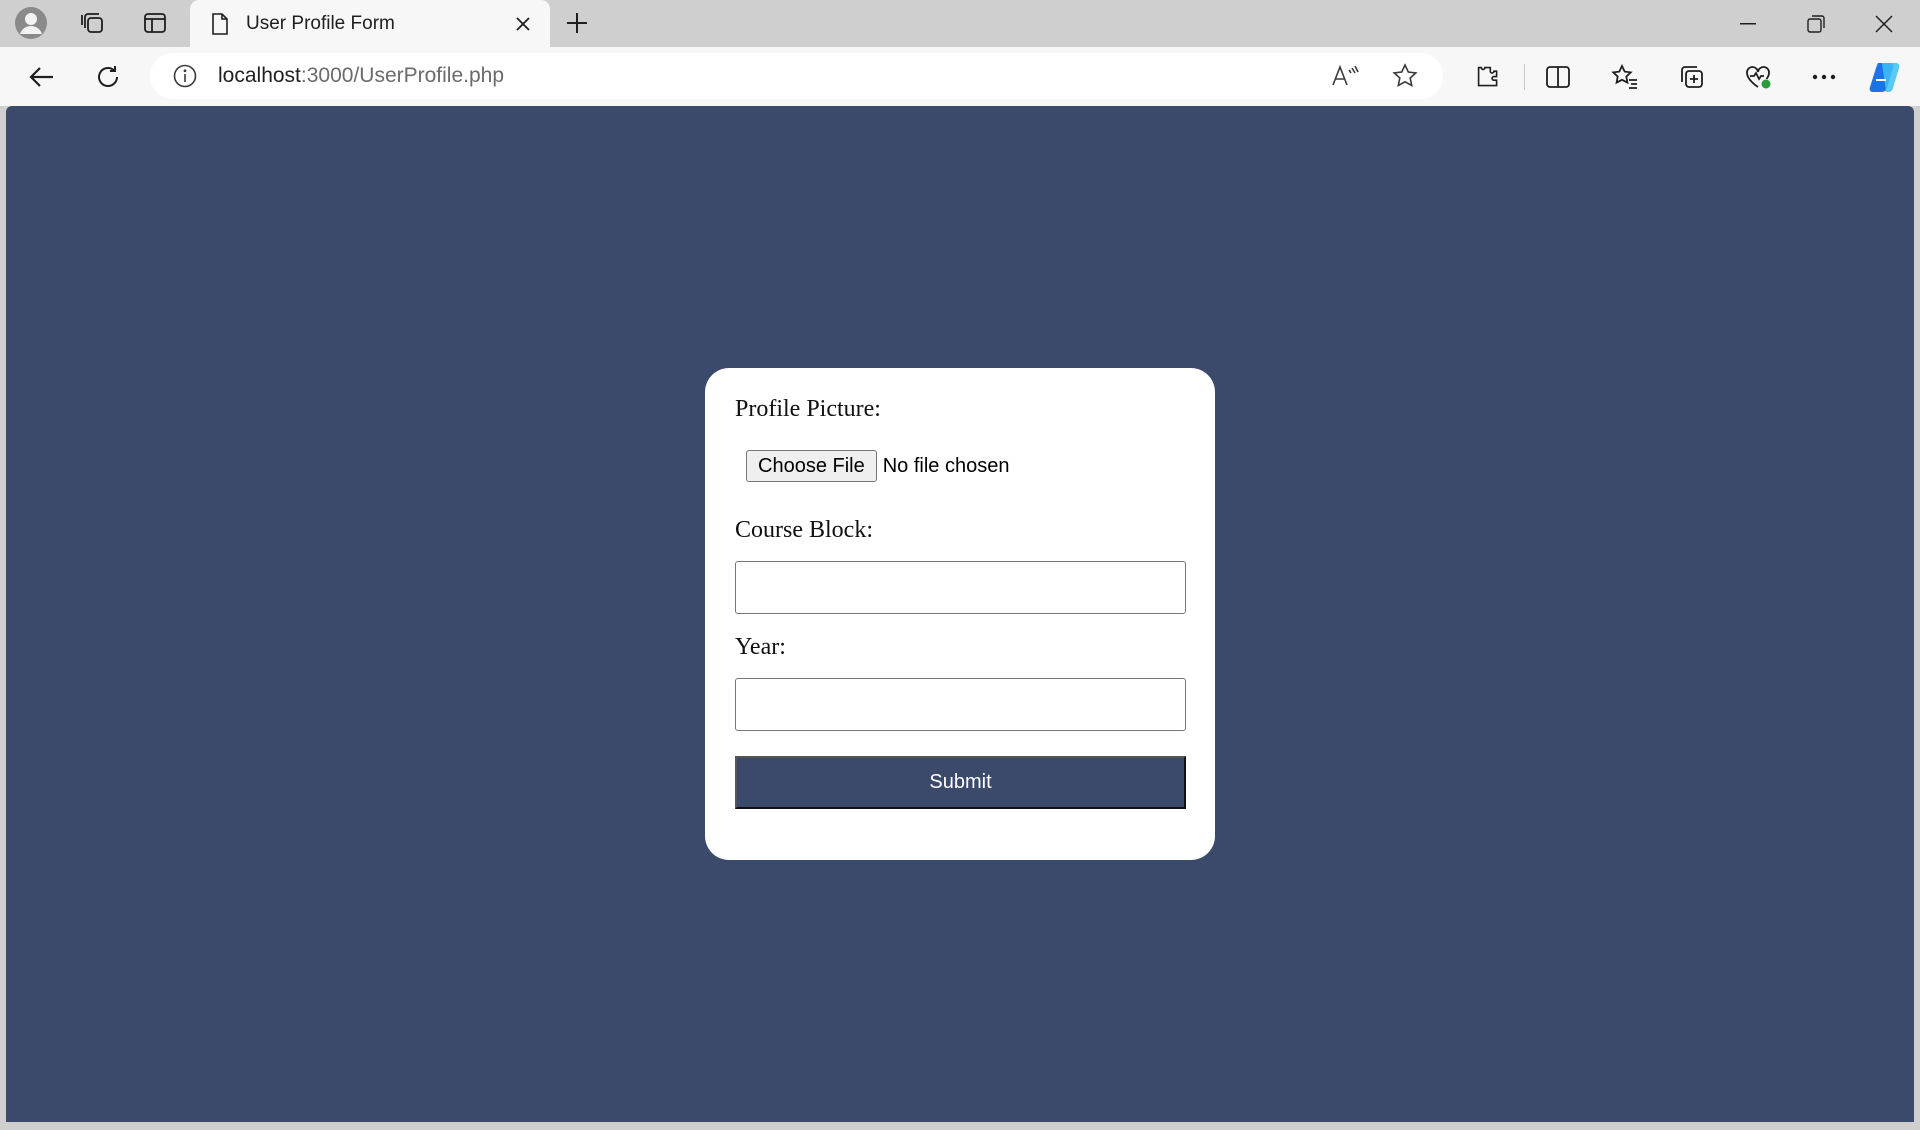 The image size is (1920, 1130). What do you see at coordinates (1824, 77) in the screenshot?
I see `more-options-icon` at bounding box center [1824, 77].